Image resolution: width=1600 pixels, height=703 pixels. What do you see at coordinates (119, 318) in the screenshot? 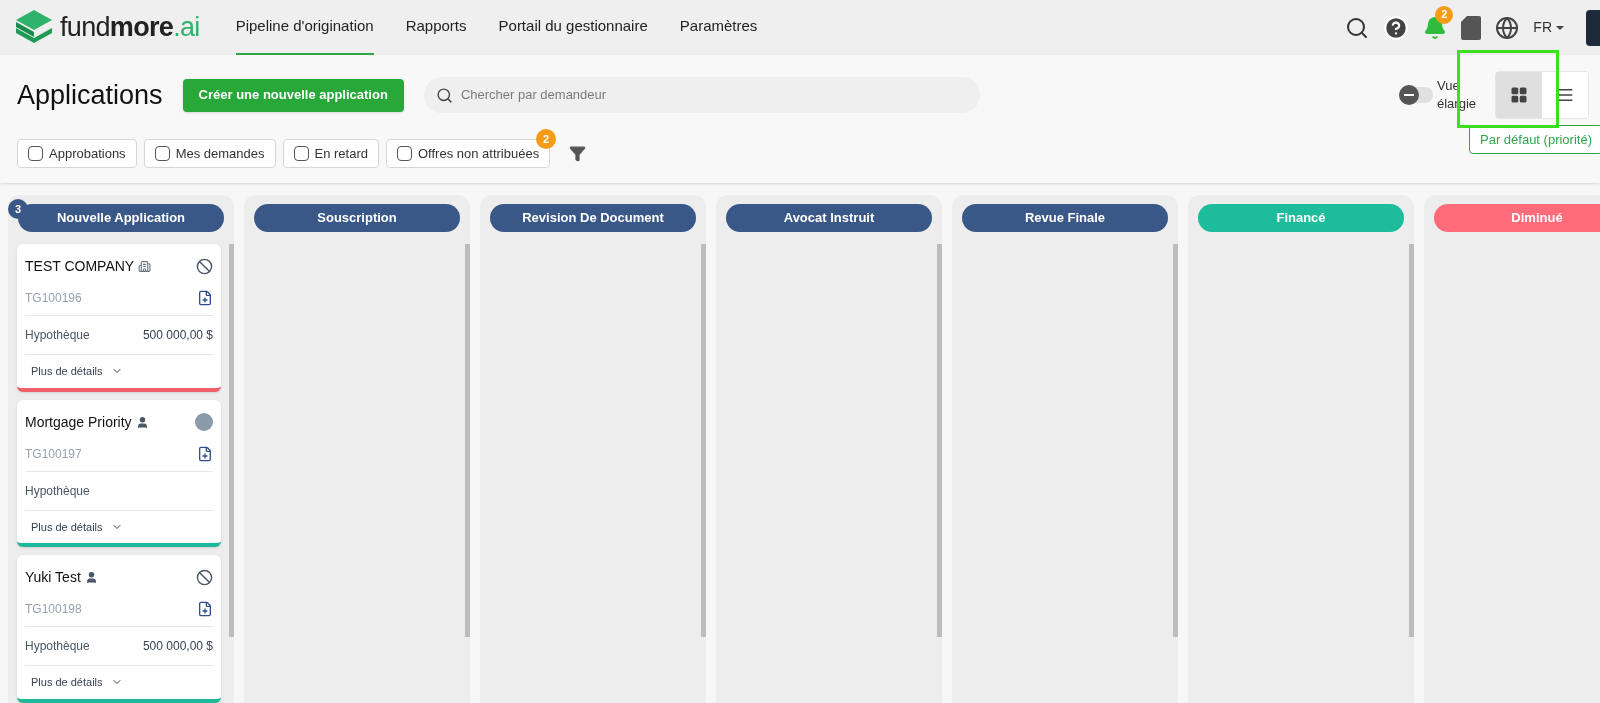
I see `application-card: TEST COMPANY TG100196 Hypothèque 500 000,00 $ Plus de détails` at bounding box center [119, 318].